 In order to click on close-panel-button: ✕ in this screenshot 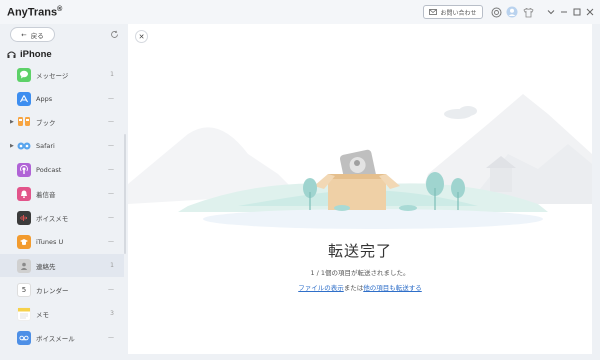, I will do `click(141, 36)`.